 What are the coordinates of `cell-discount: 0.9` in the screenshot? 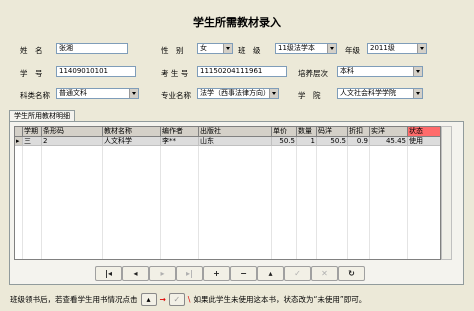 It's located at (359, 141).